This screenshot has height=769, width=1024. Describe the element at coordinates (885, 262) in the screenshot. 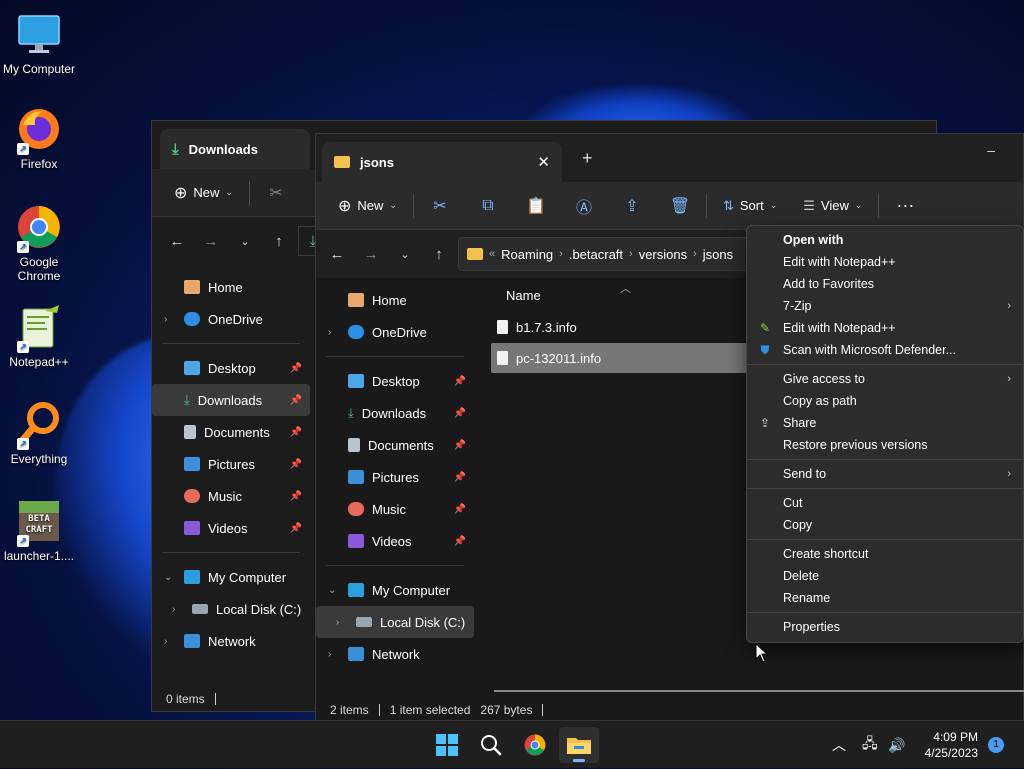

I see `menu-edit-notepad: Edit with Notepad++` at that location.